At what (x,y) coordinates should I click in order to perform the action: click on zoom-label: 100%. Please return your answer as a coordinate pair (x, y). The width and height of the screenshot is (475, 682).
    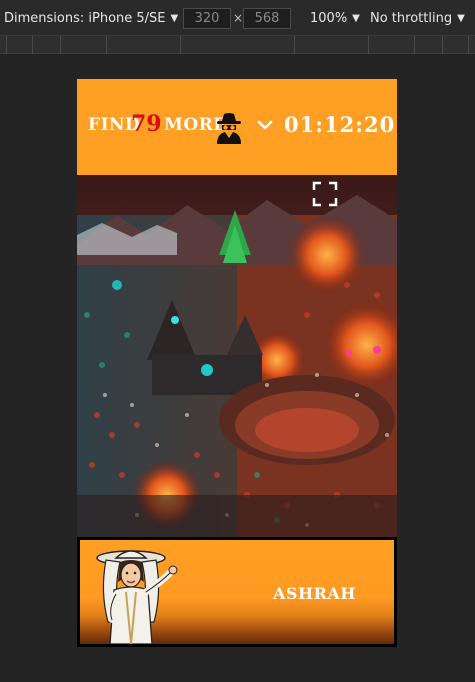
    Looking at the image, I should click on (329, 18).